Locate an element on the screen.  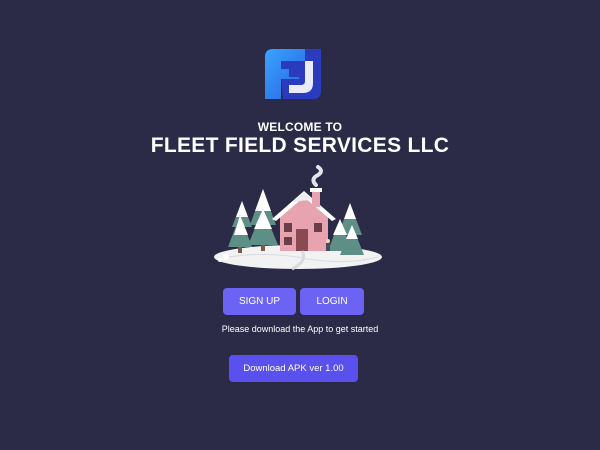
download-instructions: Please download the App to get started is located at coordinates (300, 329).